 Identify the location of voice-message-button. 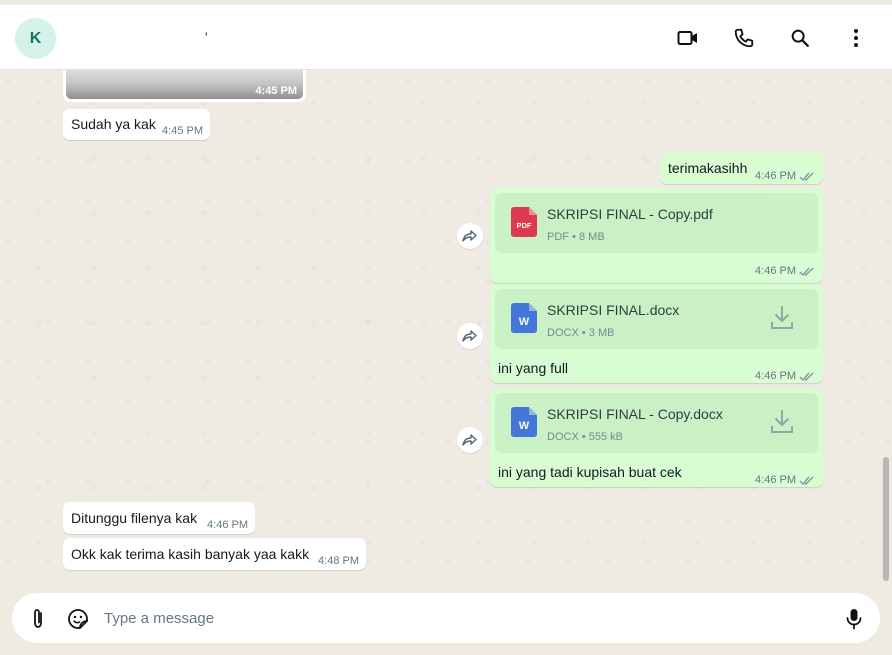
(854, 619).